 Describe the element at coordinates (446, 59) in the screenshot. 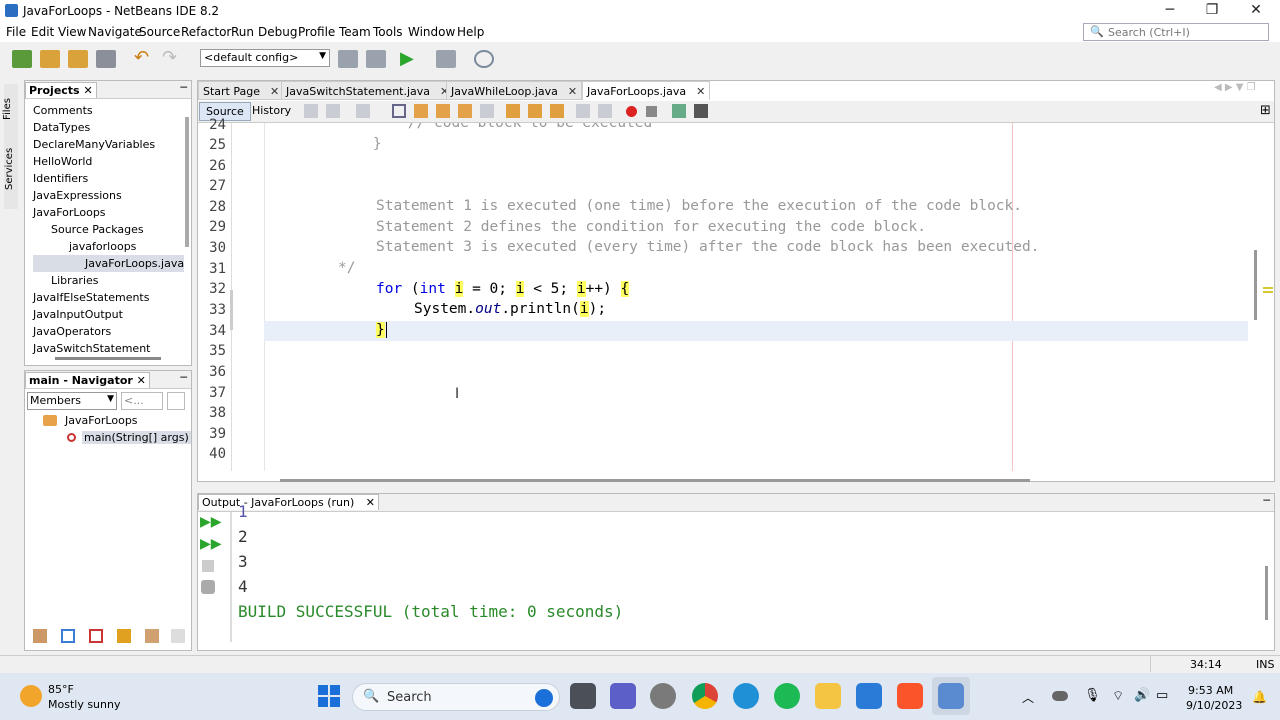

I see `debug-icon` at that location.